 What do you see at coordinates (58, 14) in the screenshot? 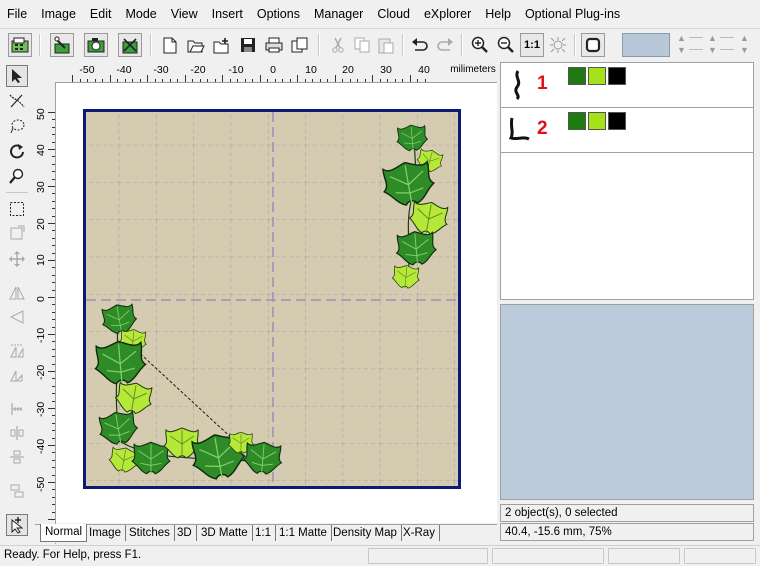
I see `menu-image: Image` at bounding box center [58, 14].